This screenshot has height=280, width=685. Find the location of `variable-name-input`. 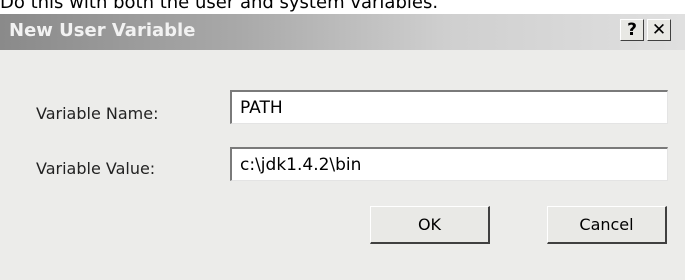

variable-name-input is located at coordinates (449, 107).